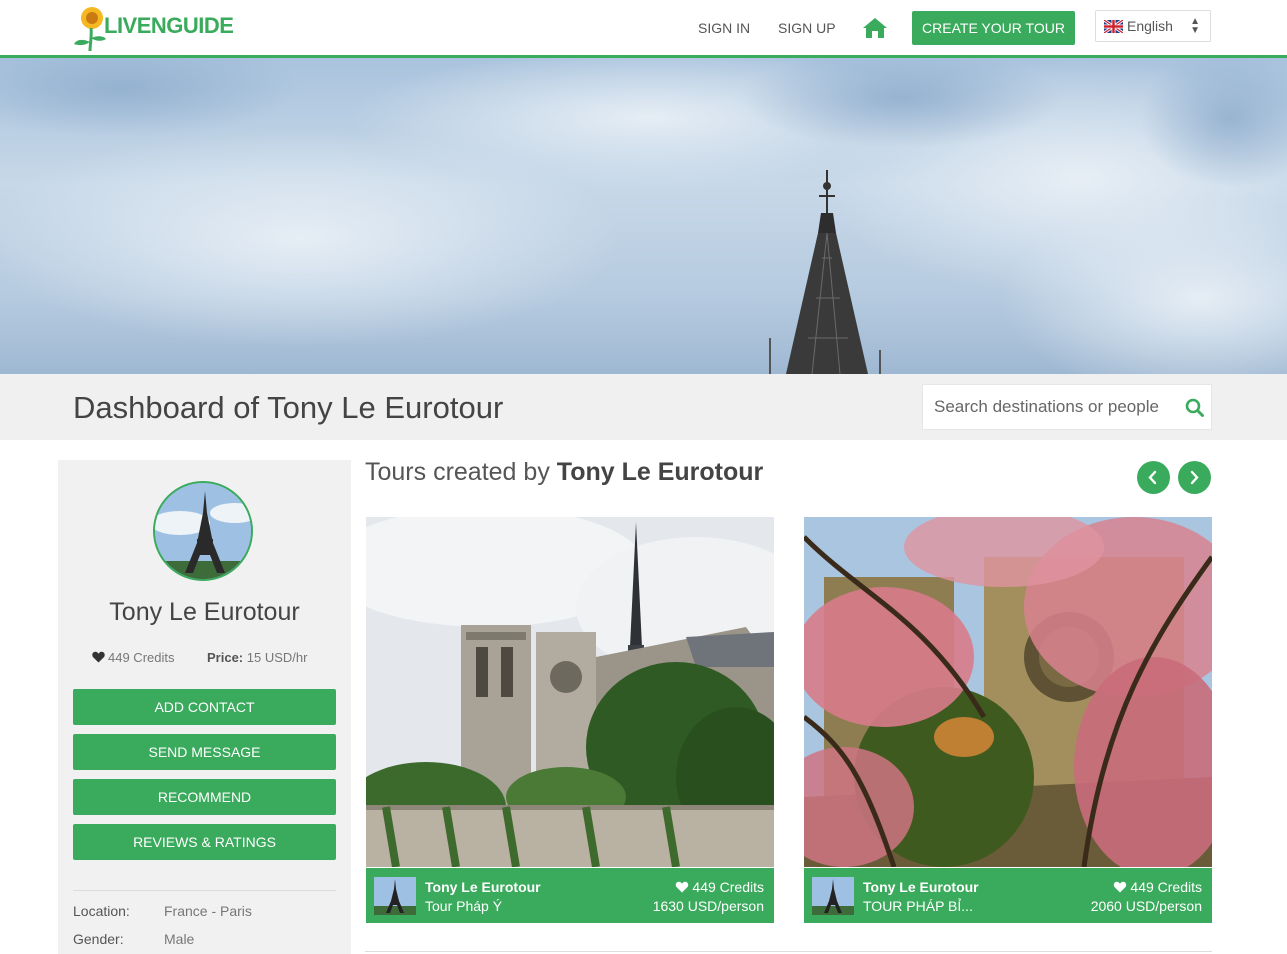  What do you see at coordinates (169, 26) in the screenshot?
I see `logo-text: LIVENGUIDE` at bounding box center [169, 26].